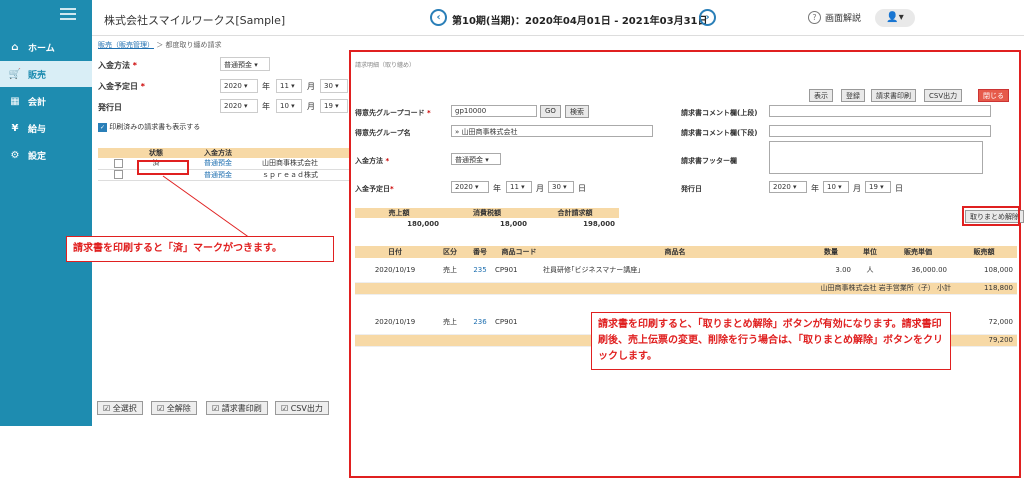 Image resolution: width=1024 pixels, height=480 pixels. I want to click on select-all-button: ☑ 全選択, so click(120, 408).